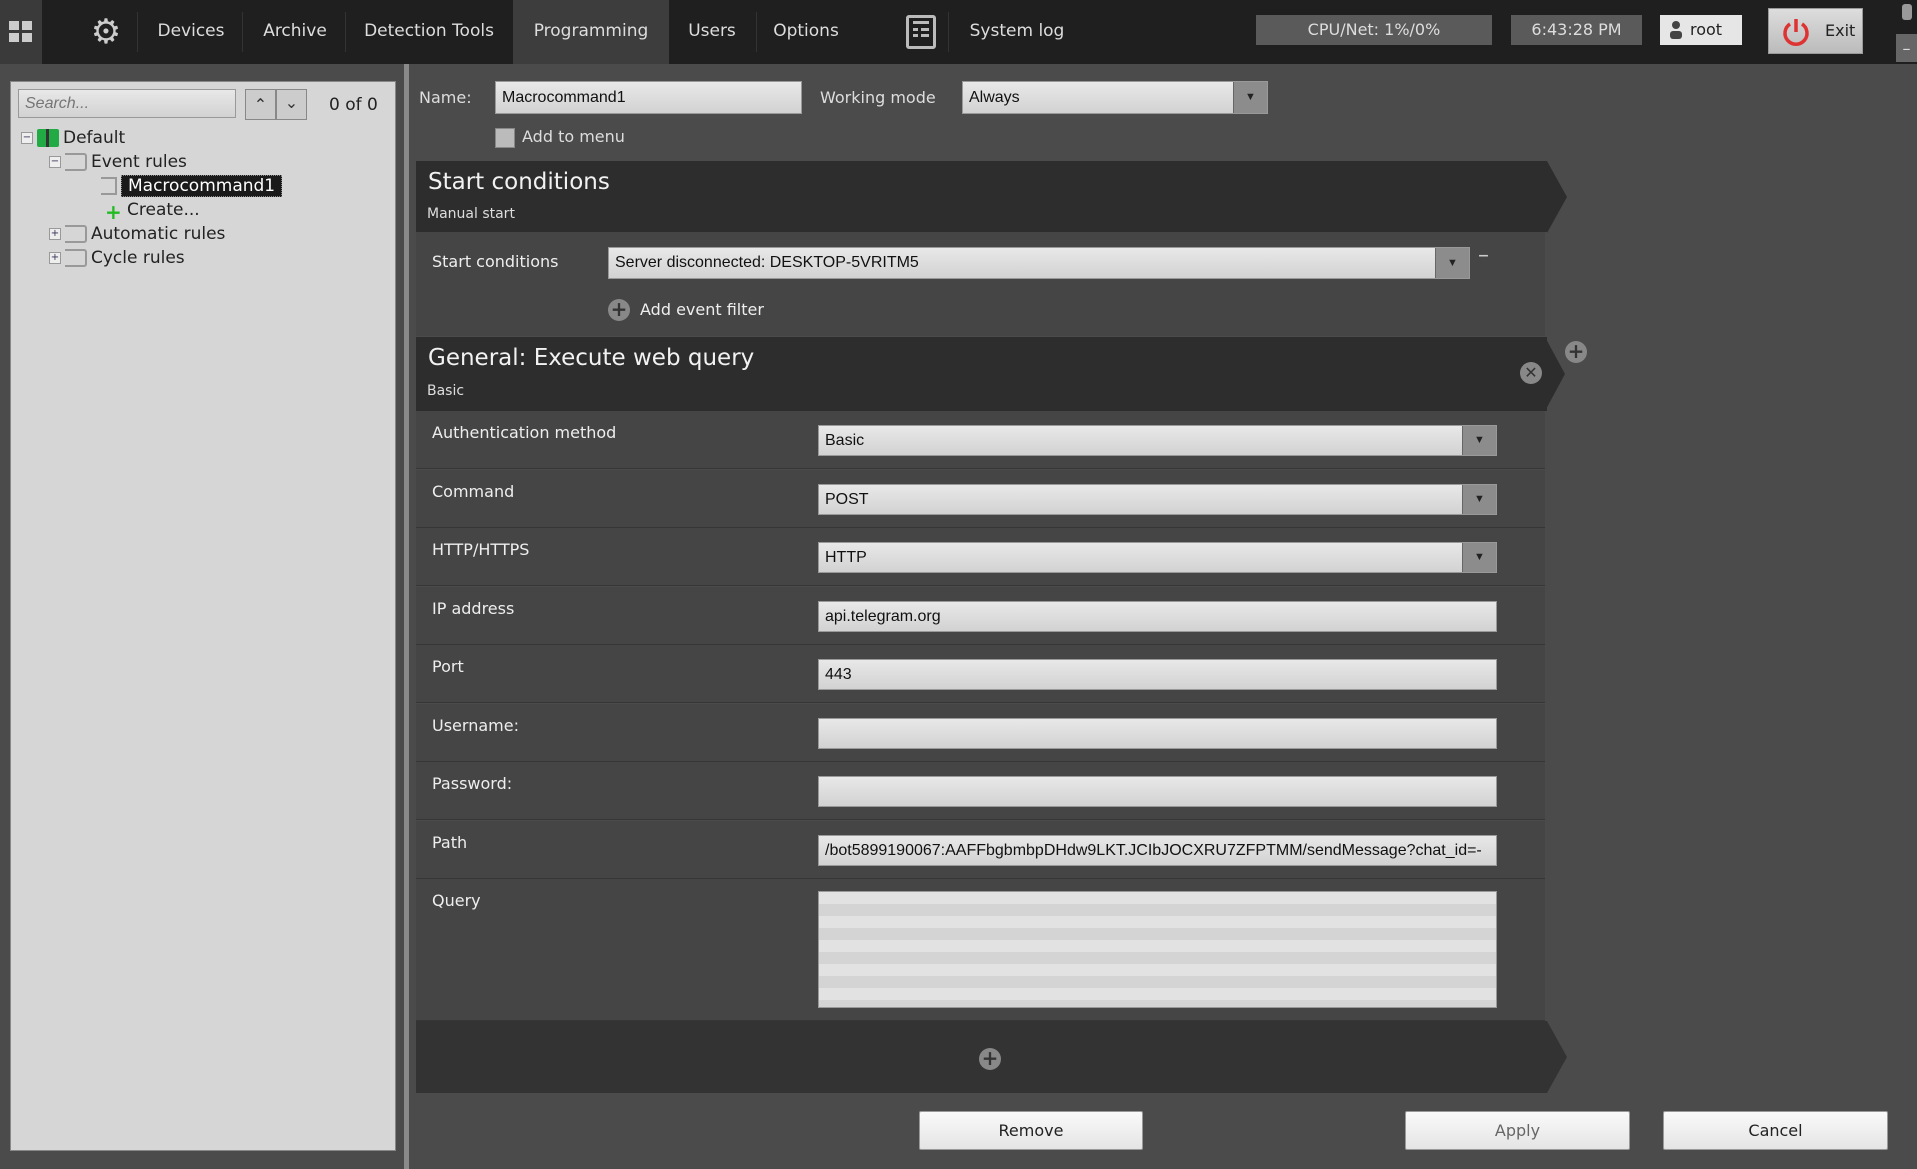 This screenshot has width=1917, height=1169. Describe the element at coordinates (475, 725) in the screenshot. I see `param-label: Username:` at that location.